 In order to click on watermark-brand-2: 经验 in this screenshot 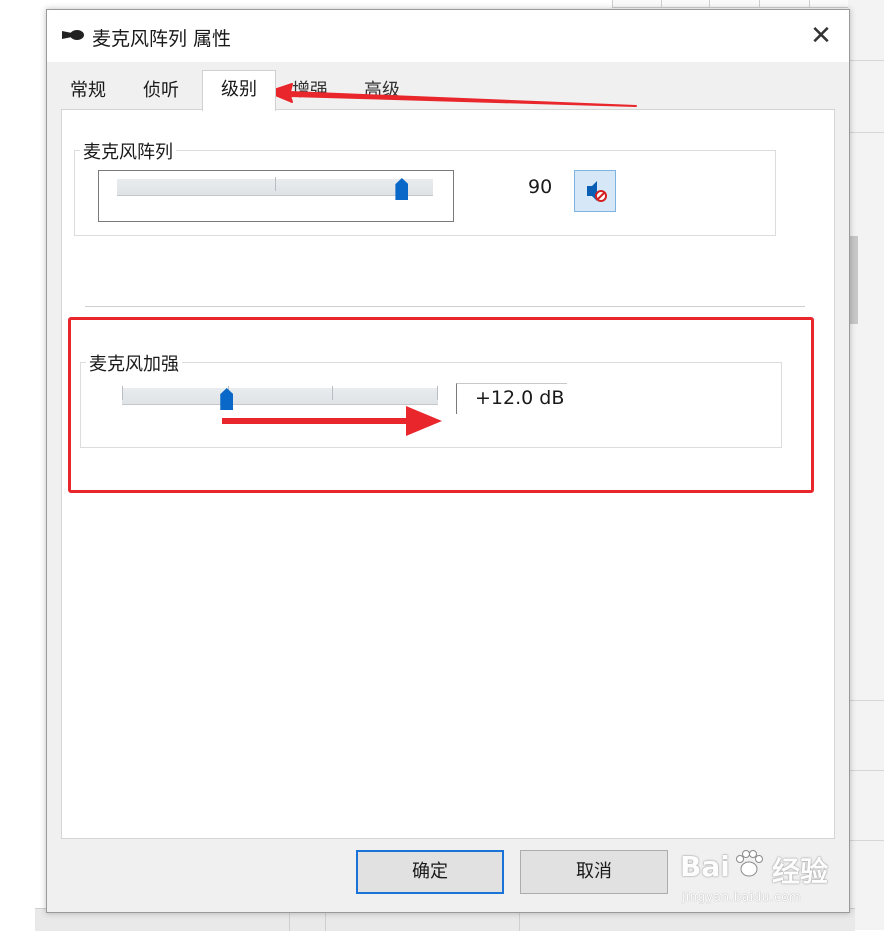, I will do `click(800, 871)`.